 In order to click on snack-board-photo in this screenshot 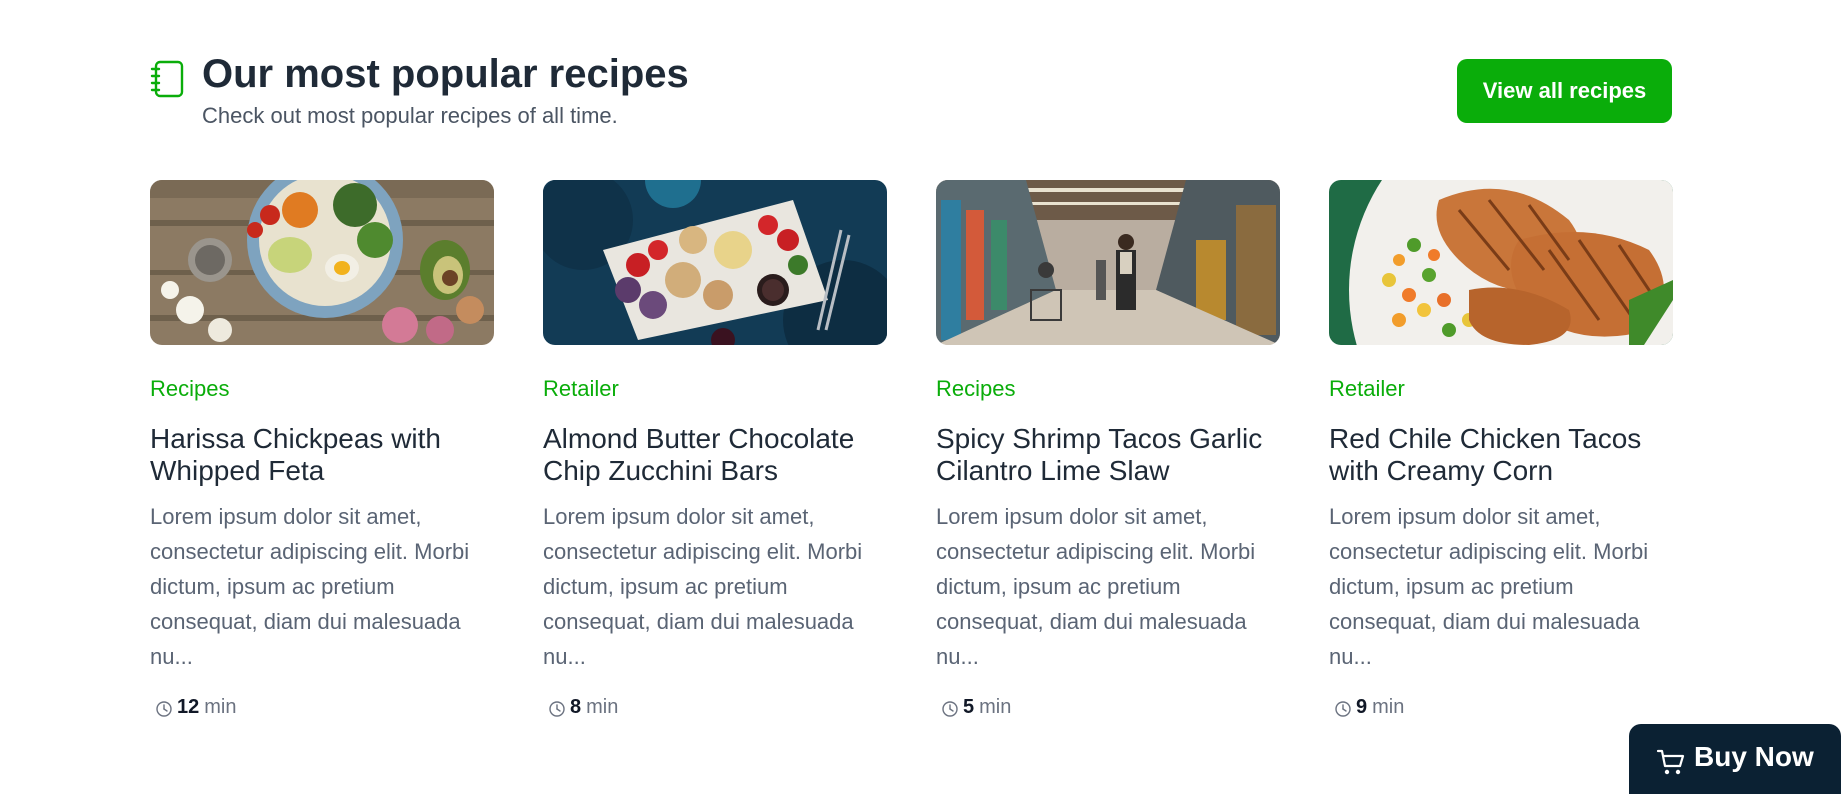, I will do `click(715, 262)`.